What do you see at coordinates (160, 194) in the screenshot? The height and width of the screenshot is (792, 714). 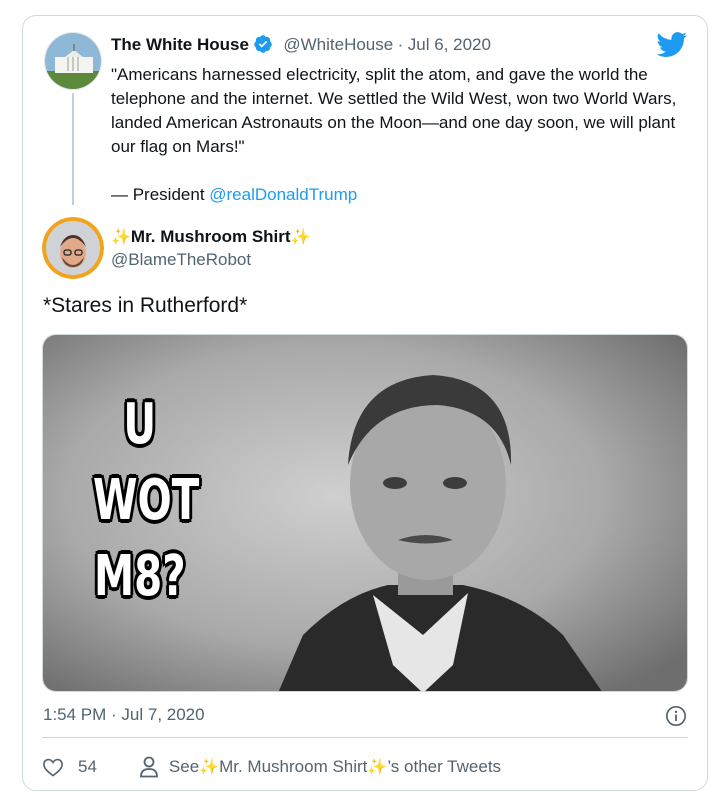 I see `attribution-prefix: — President` at bounding box center [160, 194].